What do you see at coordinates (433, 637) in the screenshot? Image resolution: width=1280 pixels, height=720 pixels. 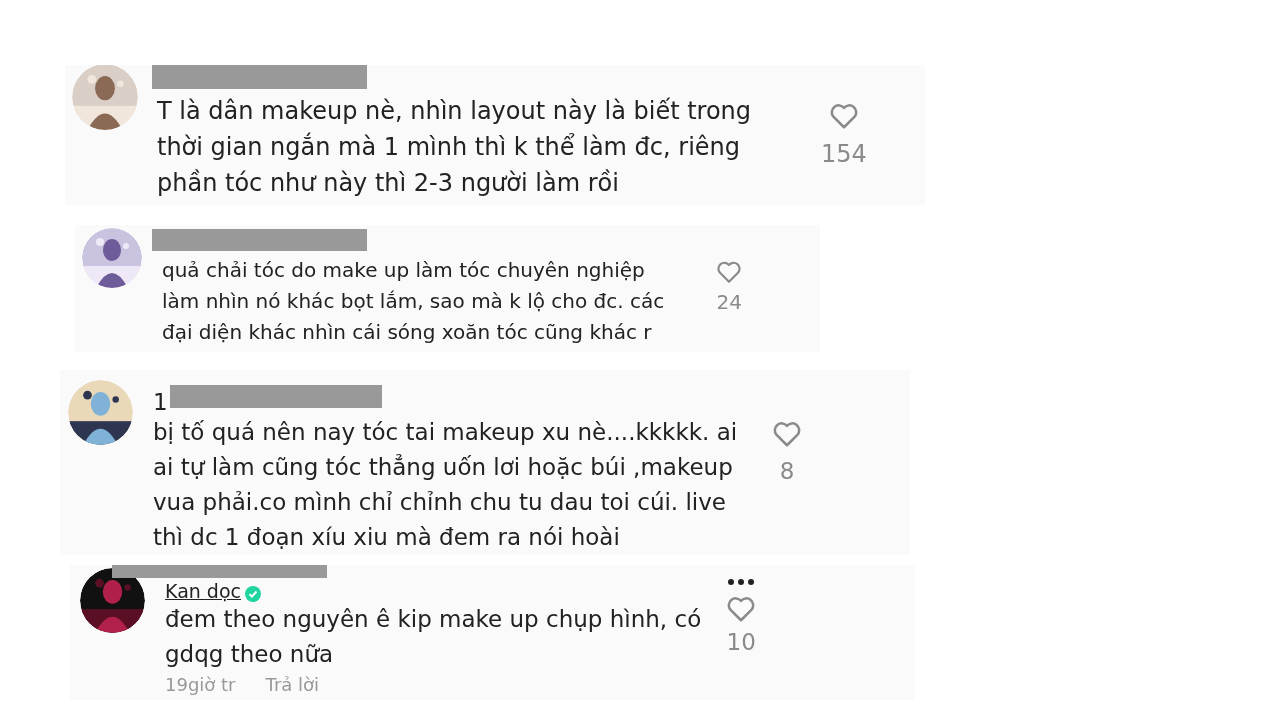 I see `comment-text: đem theo nguyên ê kip make up chụp hình, có gdqg theo nữa` at bounding box center [433, 637].